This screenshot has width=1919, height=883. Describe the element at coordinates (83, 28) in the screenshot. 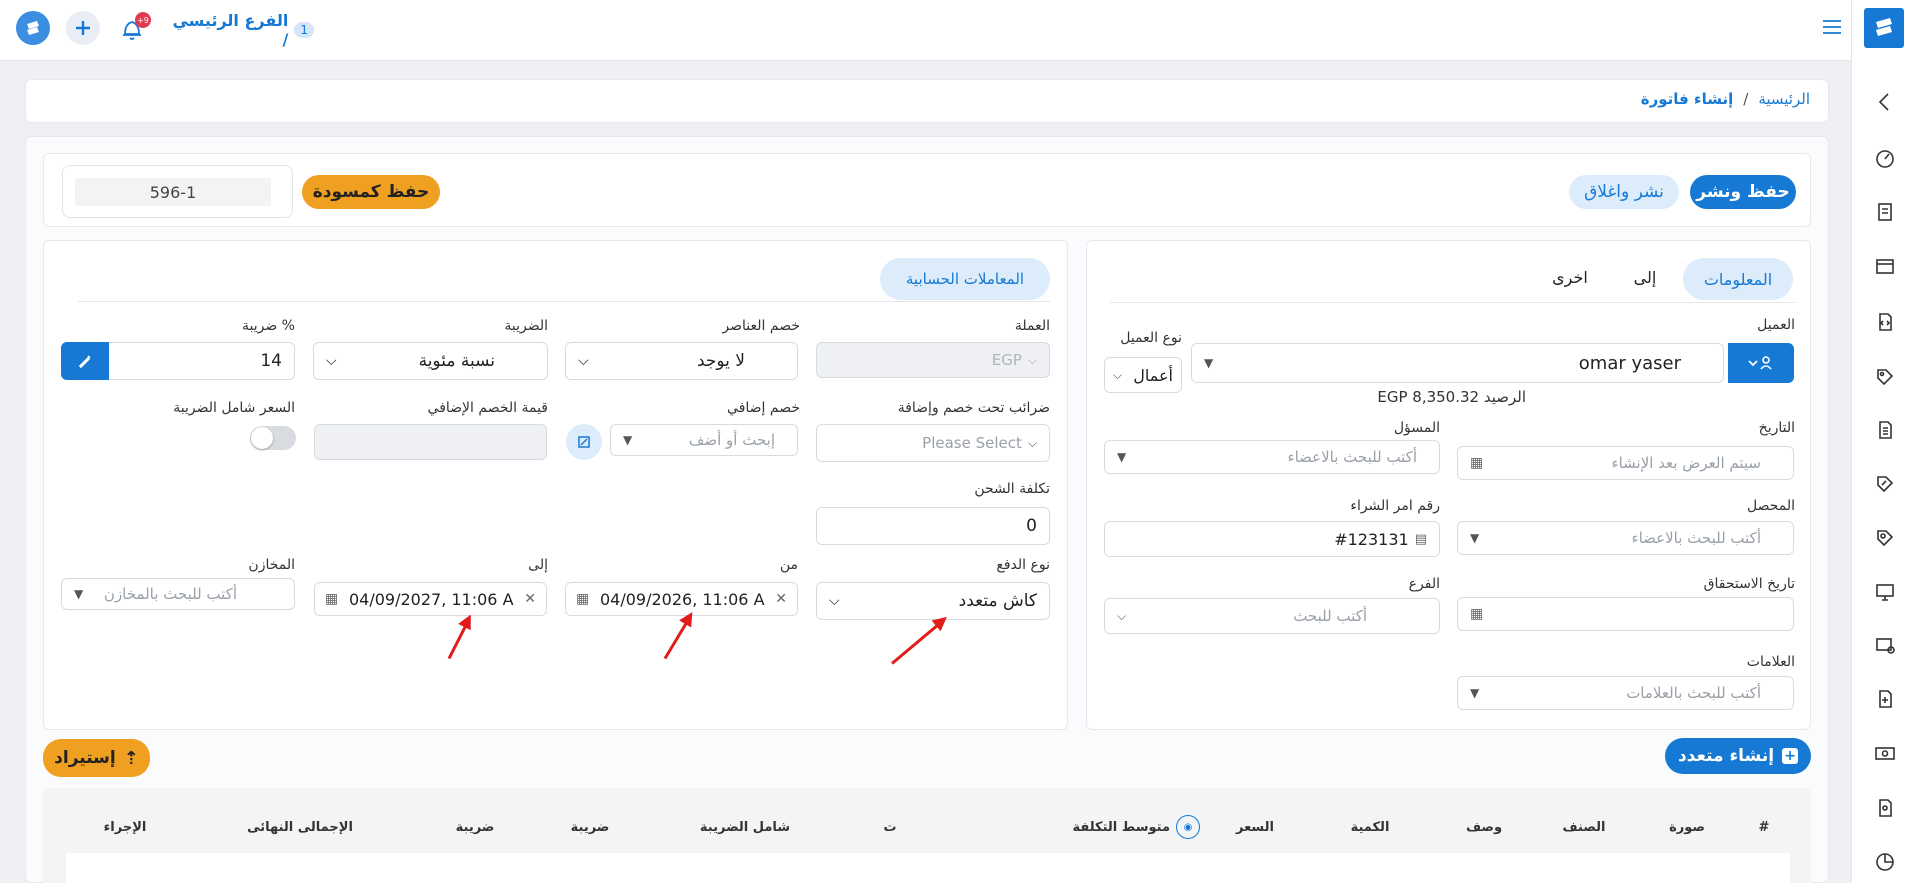

I see `add-icon` at that location.